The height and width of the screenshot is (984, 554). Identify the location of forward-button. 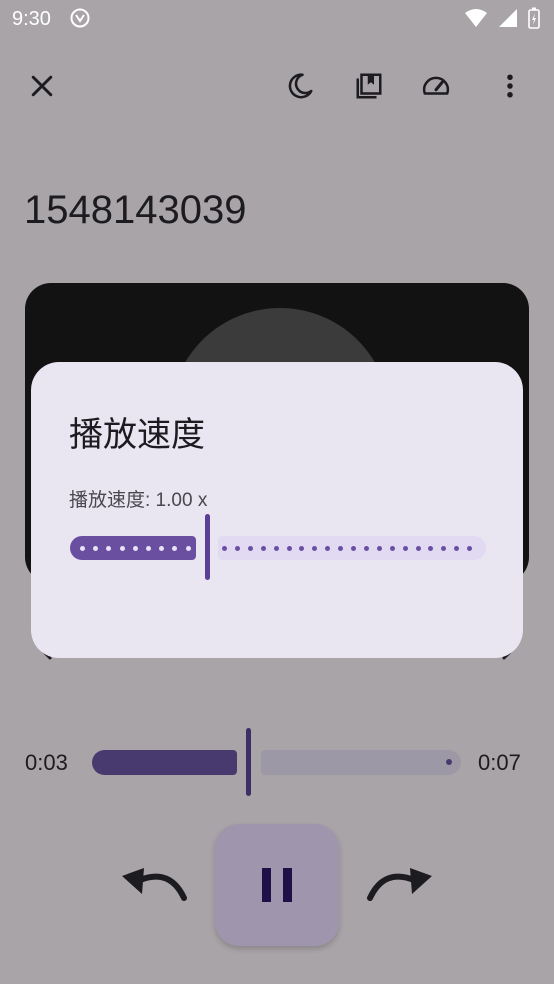
(400, 885).